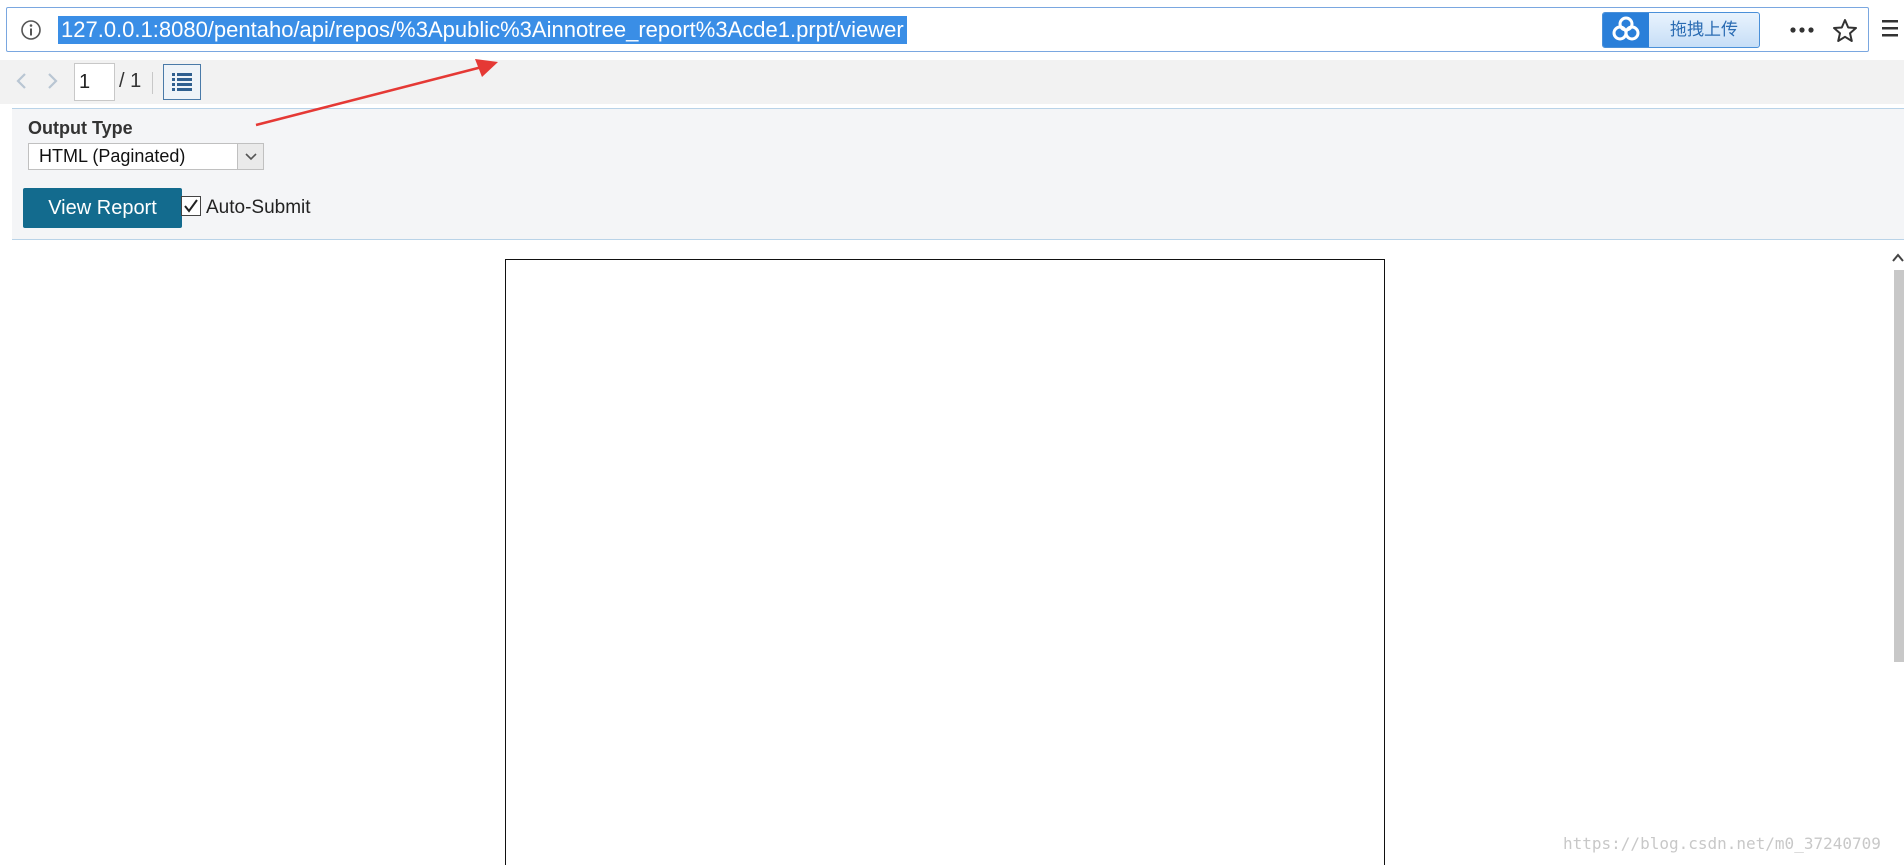  What do you see at coordinates (258, 208) in the screenshot?
I see `auto-submit-label: Auto-Submit` at bounding box center [258, 208].